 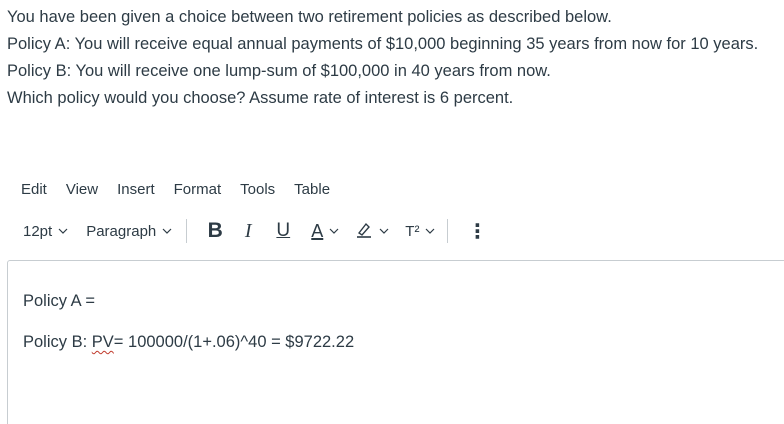 What do you see at coordinates (477, 231) in the screenshot?
I see `more-options-button: ⋮` at bounding box center [477, 231].